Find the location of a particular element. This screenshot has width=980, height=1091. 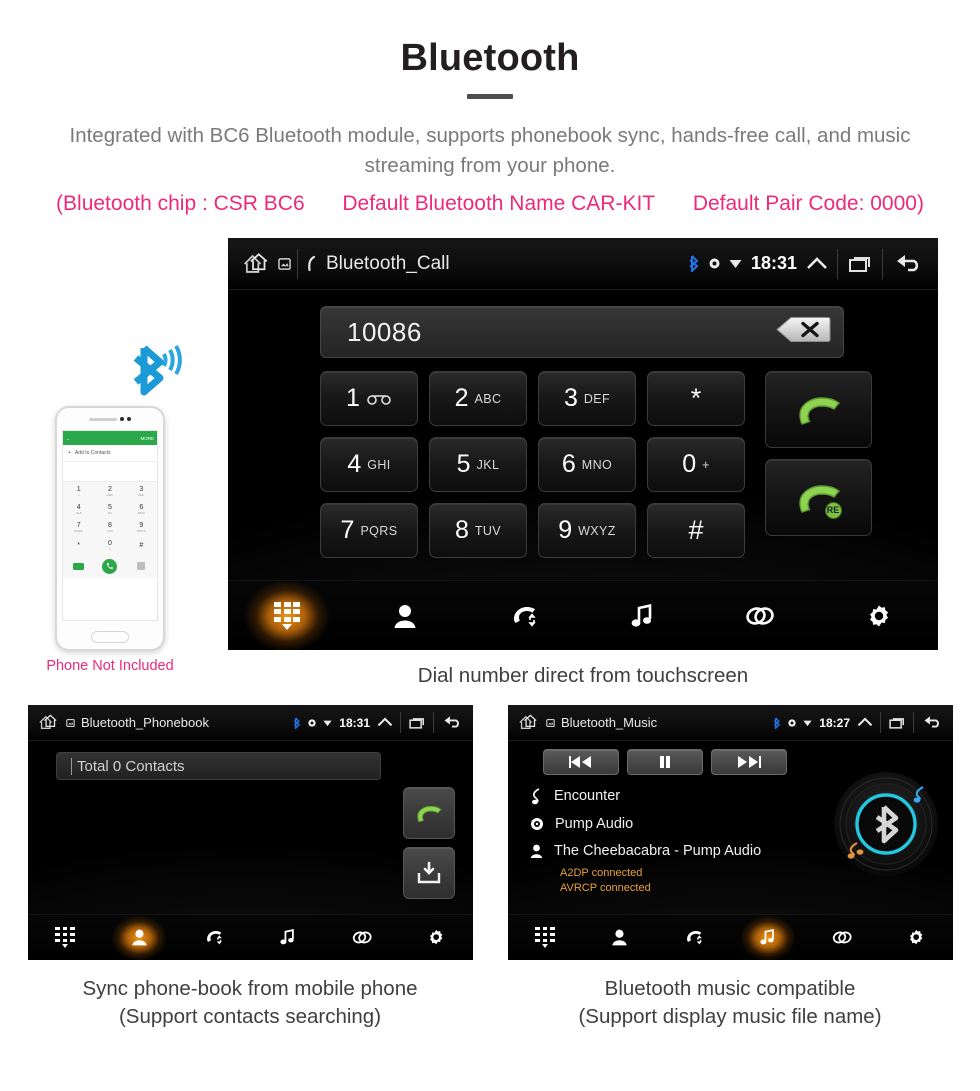

music-transport-controls is located at coordinates (665, 762).